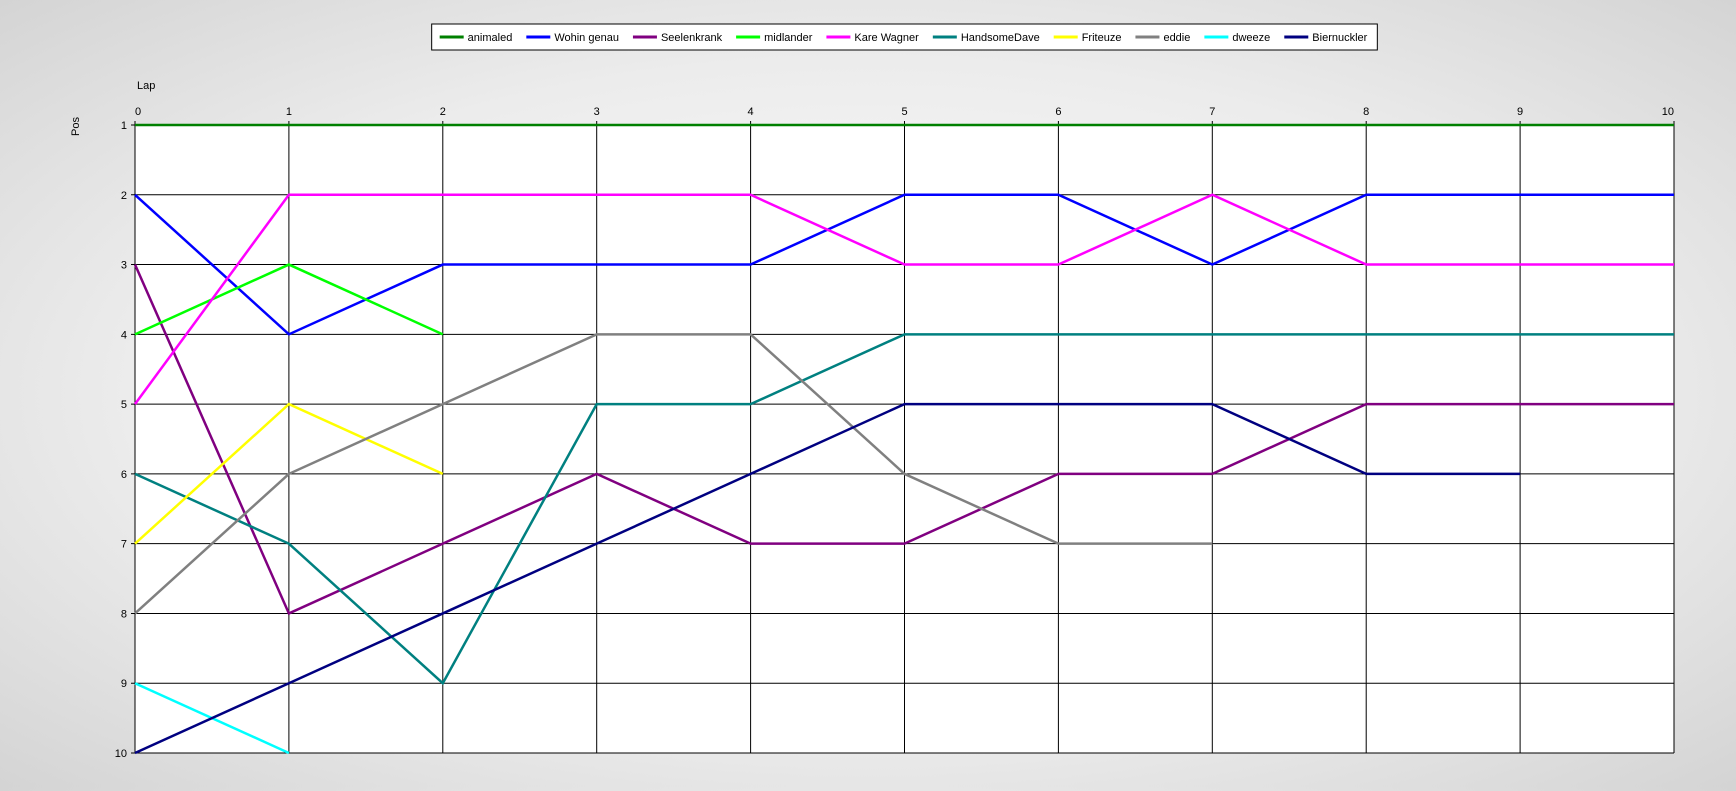 The image size is (1736, 791). What do you see at coordinates (1339, 38) in the screenshot?
I see `legend-label: Biernuckler` at bounding box center [1339, 38].